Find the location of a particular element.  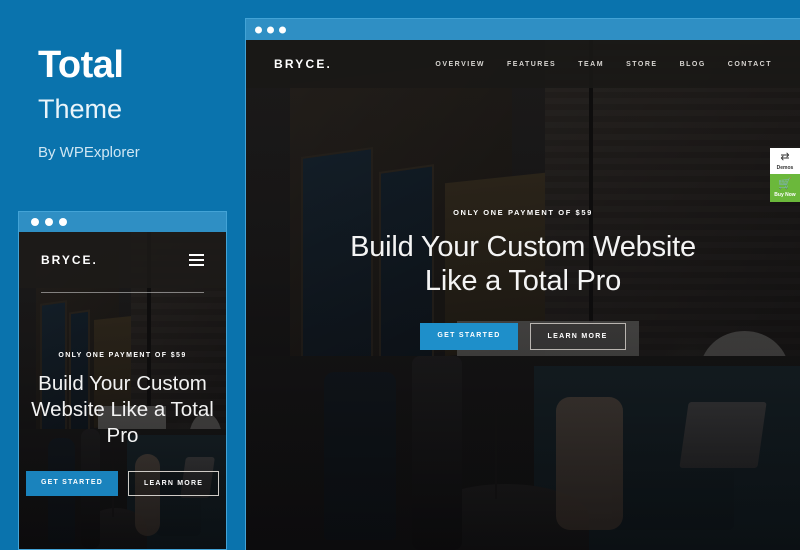

mobile-header-divider is located at coordinates (122, 292).